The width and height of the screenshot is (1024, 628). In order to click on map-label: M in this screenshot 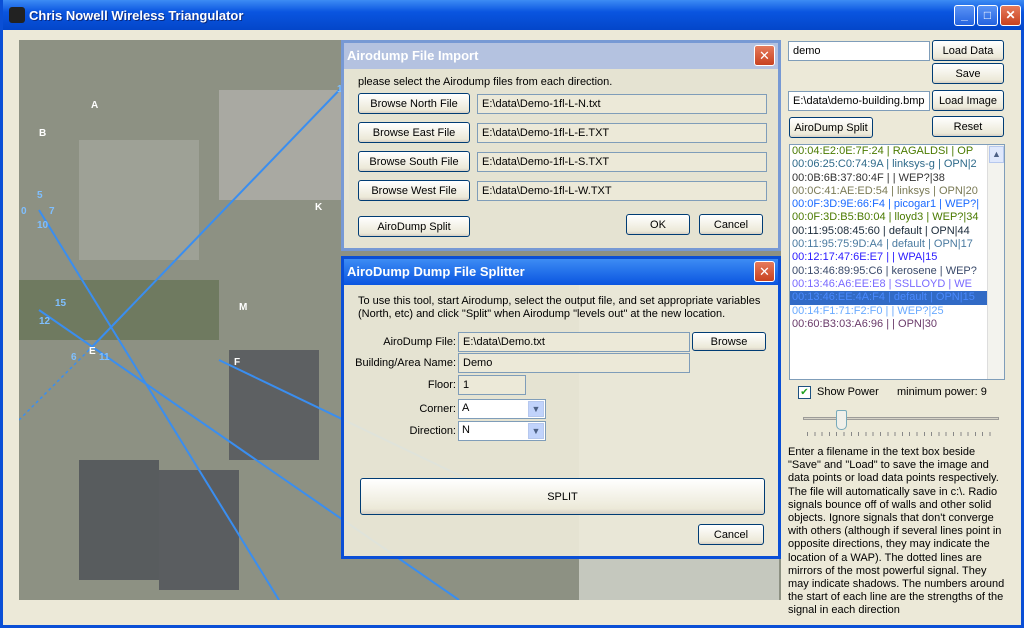, I will do `click(243, 307)`.